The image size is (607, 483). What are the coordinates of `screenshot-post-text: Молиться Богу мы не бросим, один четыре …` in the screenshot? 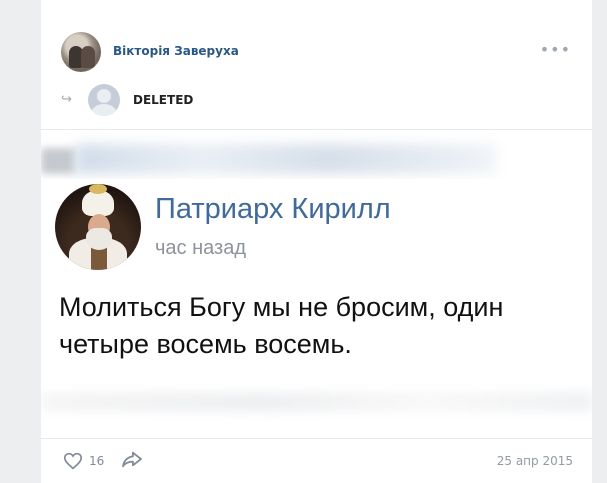 It's located at (281, 325).